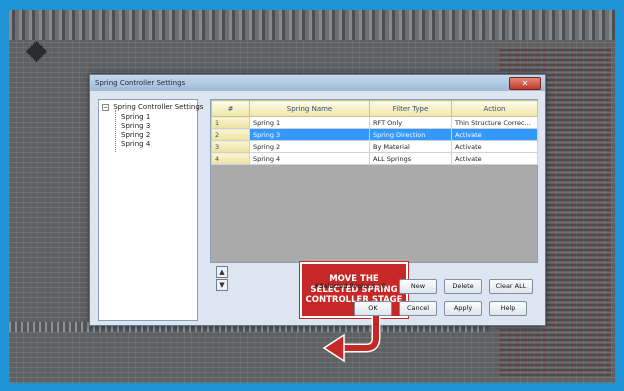 The height and width of the screenshot is (391, 624). What do you see at coordinates (36, 51) in the screenshot?
I see `navigation-cube-icon` at bounding box center [36, 51].